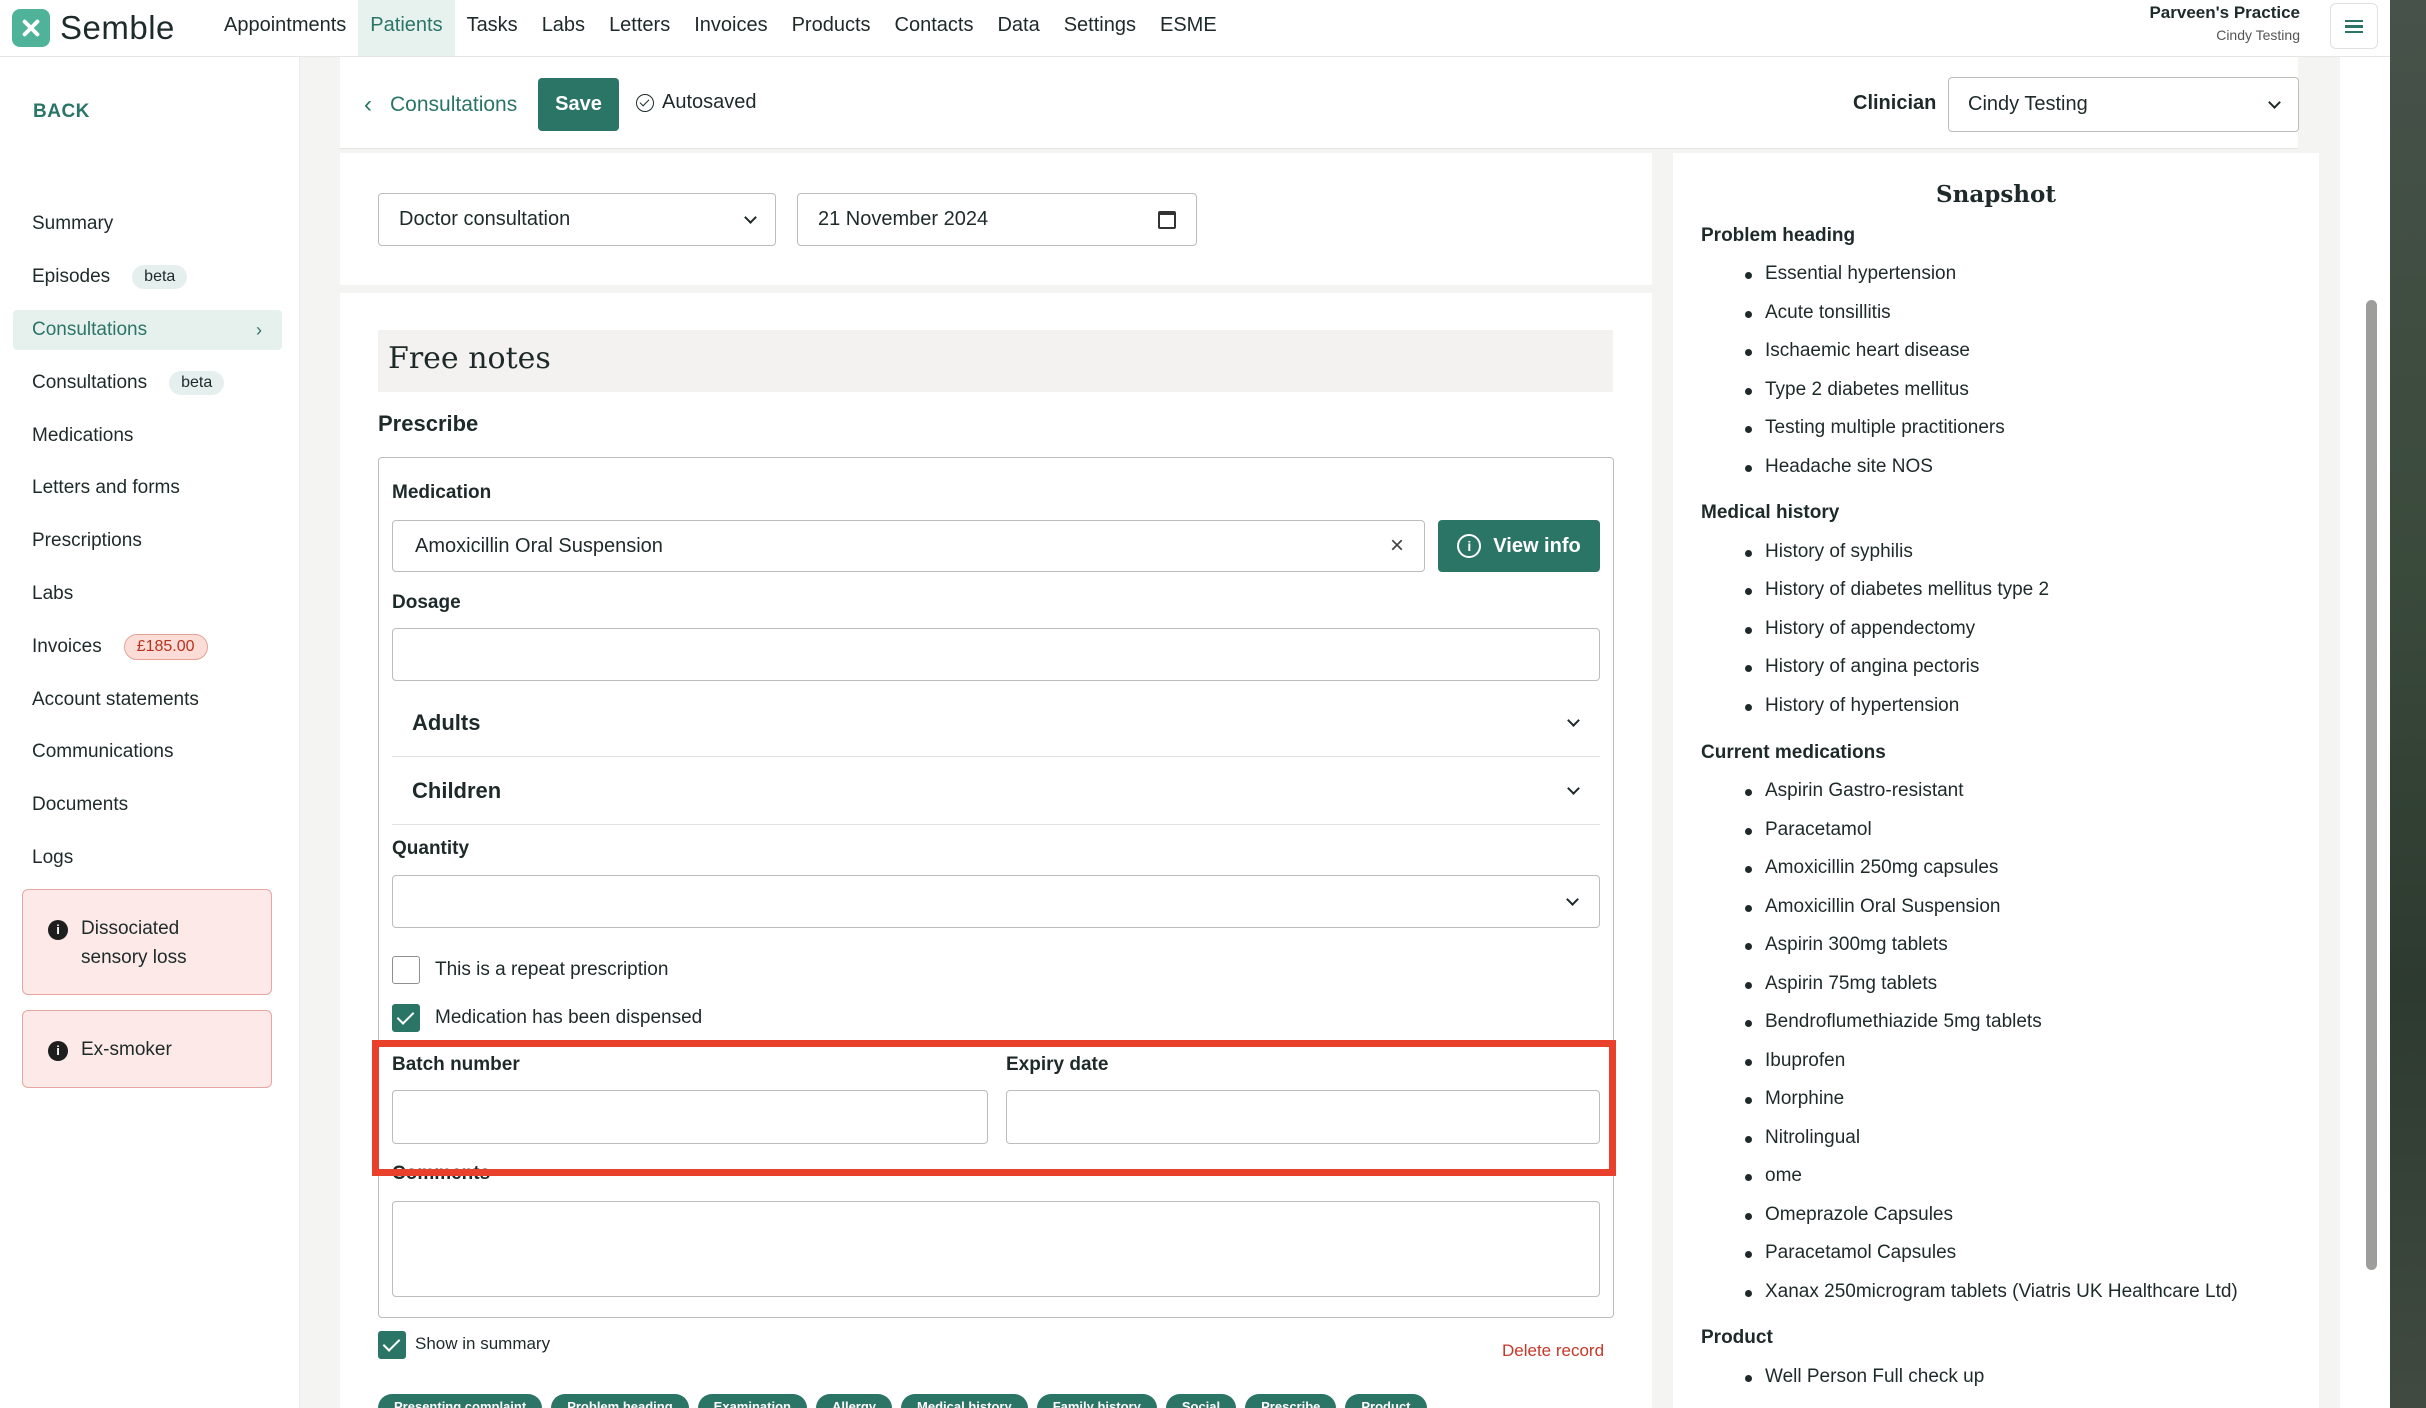 The image size is (2426, 1408). I want to click on alert-card: i Ex-smoker, so click(147, 1049).